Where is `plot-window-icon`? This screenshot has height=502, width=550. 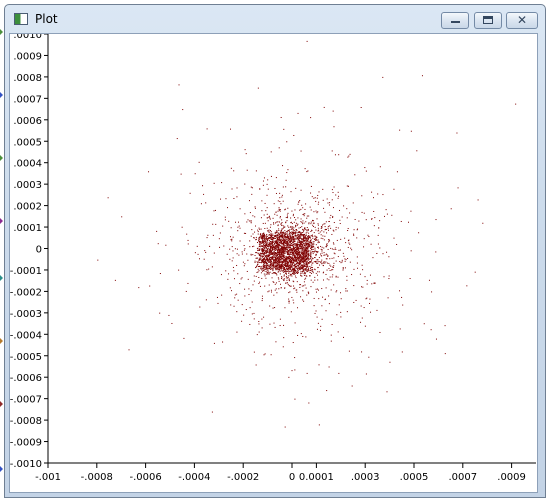
plot-window-icon is located at coordinates (21, 19).